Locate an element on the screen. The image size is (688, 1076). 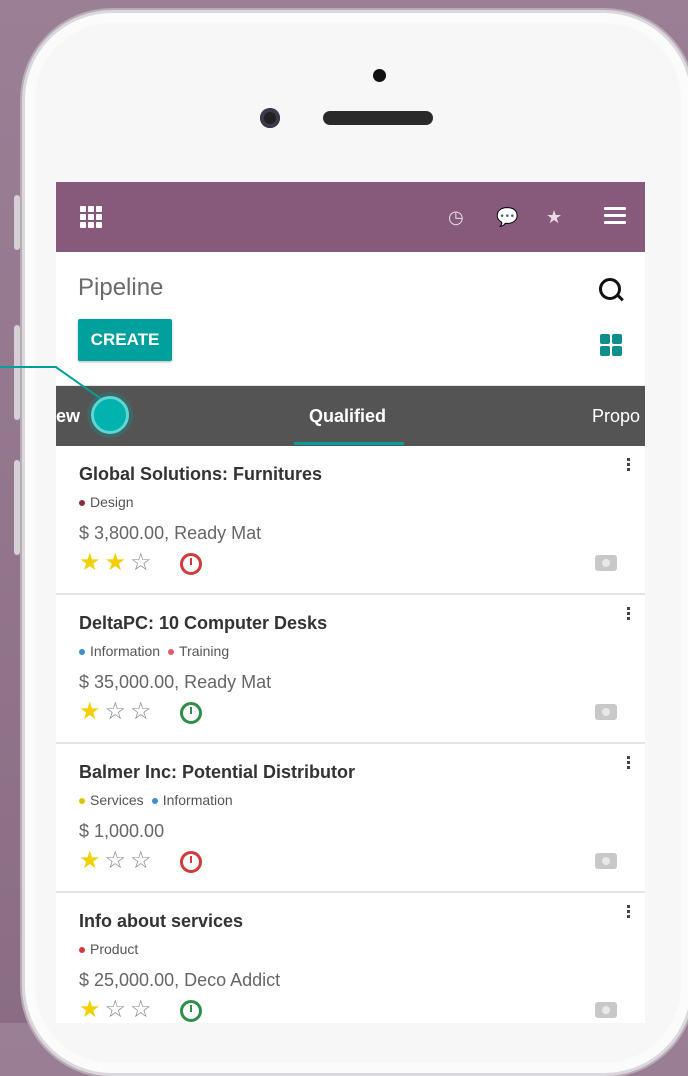
tag-label: Services is located at coordinates (117, 800).